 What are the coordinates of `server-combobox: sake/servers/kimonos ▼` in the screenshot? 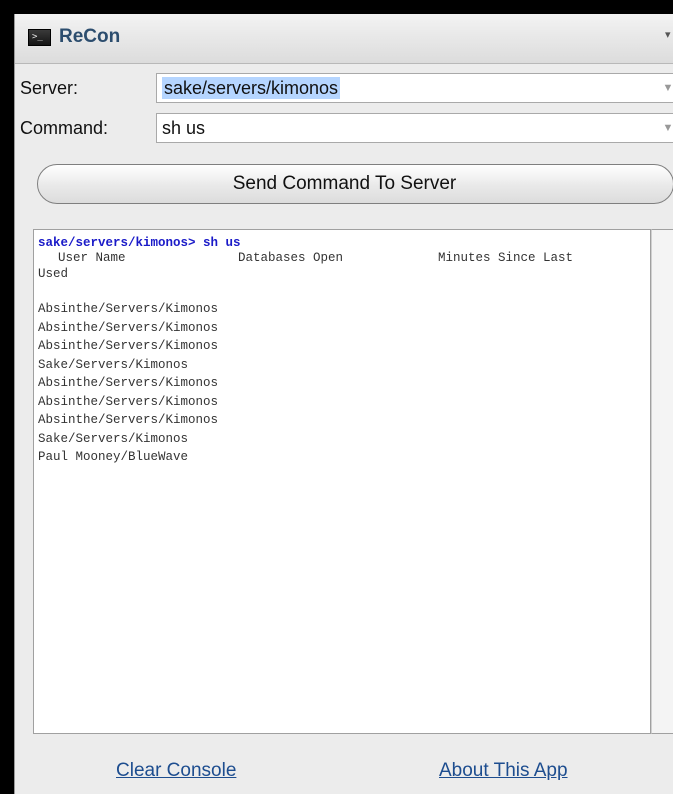 It's located at (414, 88).